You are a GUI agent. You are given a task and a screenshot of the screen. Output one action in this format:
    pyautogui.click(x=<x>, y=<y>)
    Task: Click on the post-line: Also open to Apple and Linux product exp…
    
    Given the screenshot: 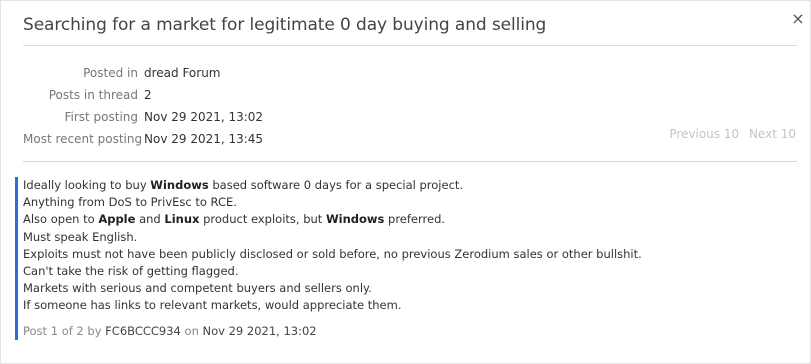 What is the action you would take?
    pyautogui.click(x=409, y=219)
    